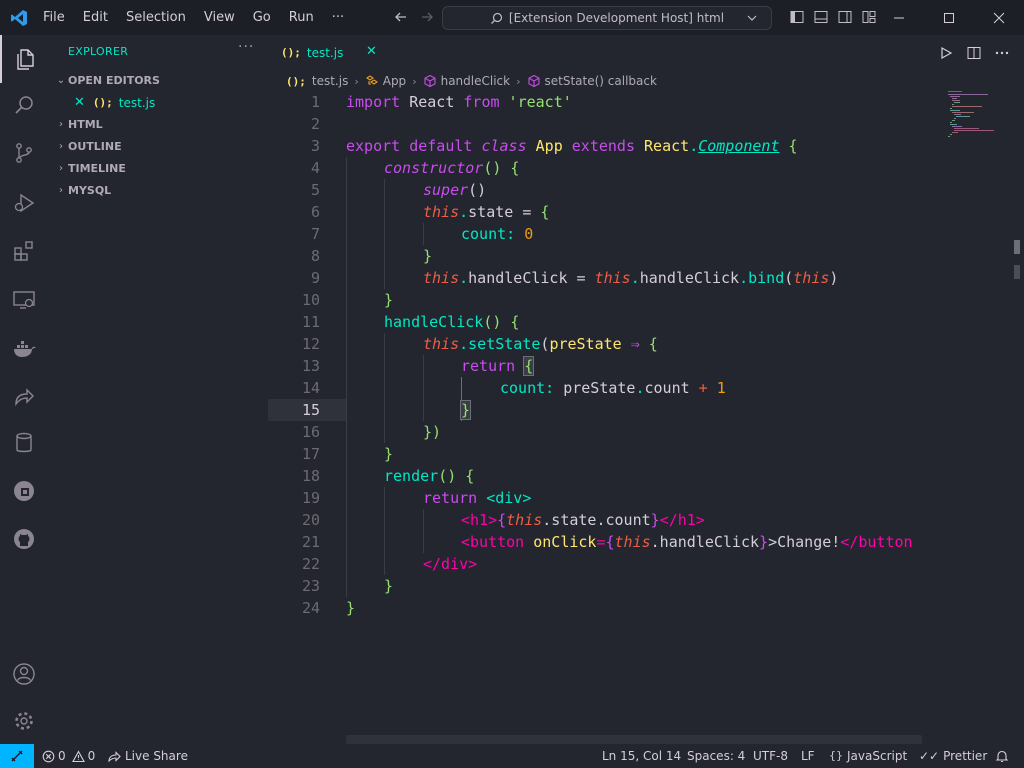 This screenshot has width=1024, height=768. Describe the element at coordinates (338, 17) in the screenshot. I see `menu-more: ···` at that location.